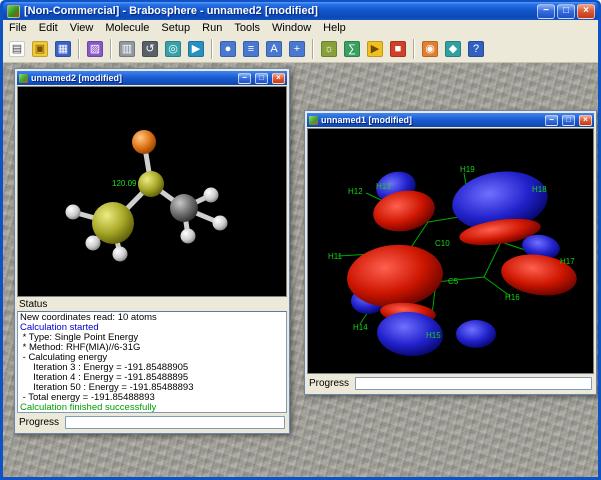 The height and width of the screenshot is (480, 601). I want to click on toolbar: ▤ ▣ ▦ ▨ ▥ ↺ ◎ ▶ ● ≡ A + ☼ ∑ ▶ ■ ◉ ◆?, so click(300, 49).